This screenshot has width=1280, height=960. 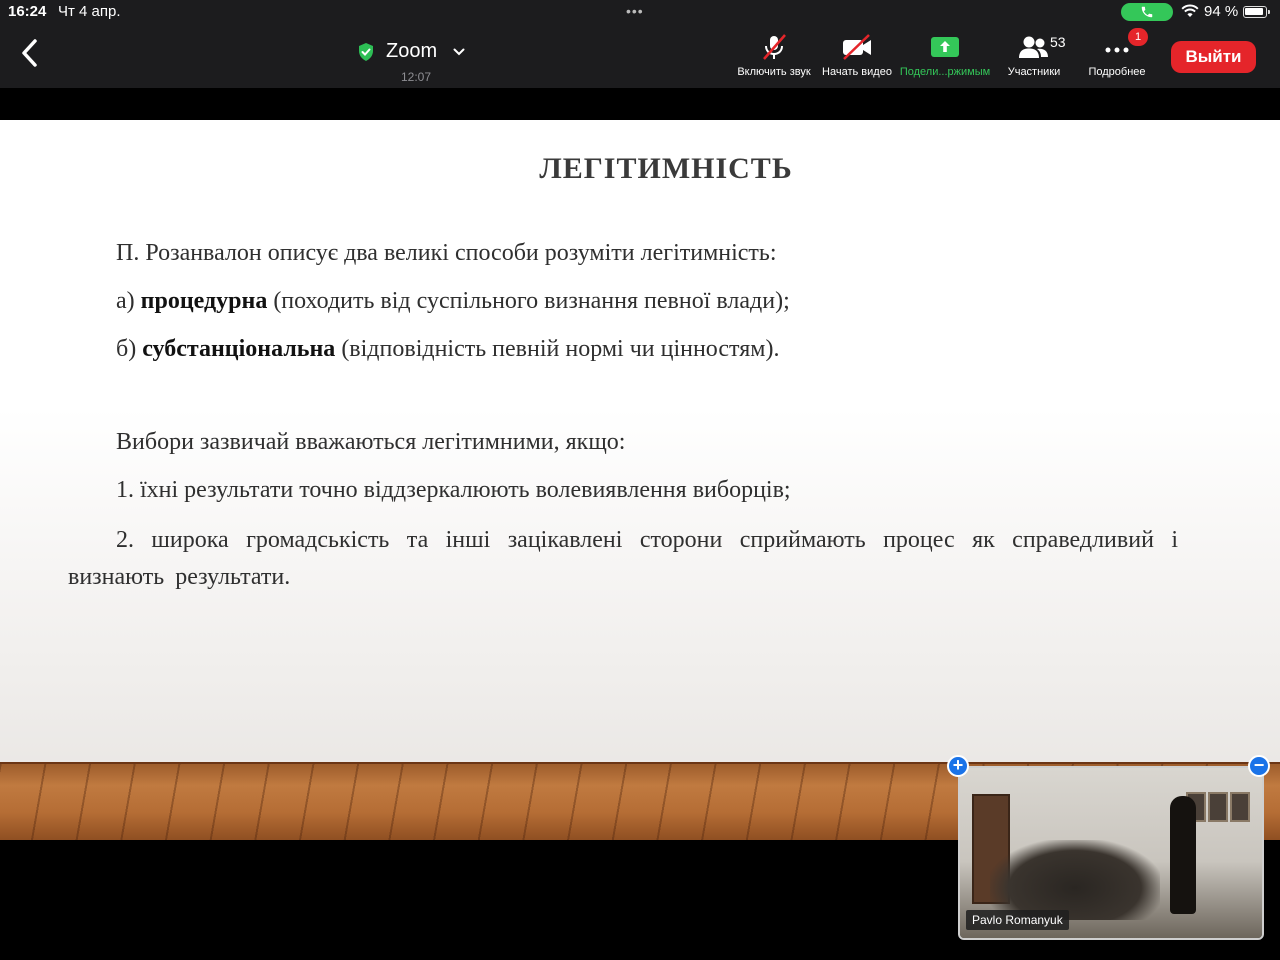 What do you see at coordinates (1190, 10) in the screenshot?
I see `wifi-icon` at bounding box center [1190, 10].